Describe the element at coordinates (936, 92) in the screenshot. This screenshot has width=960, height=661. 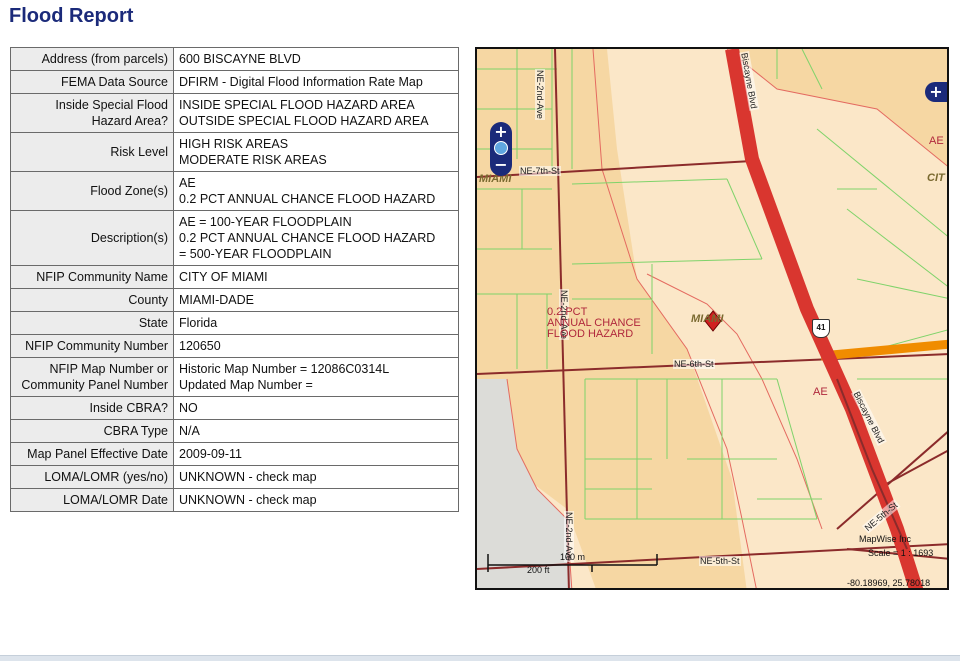
I see `expand-panel-button: +` at that location.